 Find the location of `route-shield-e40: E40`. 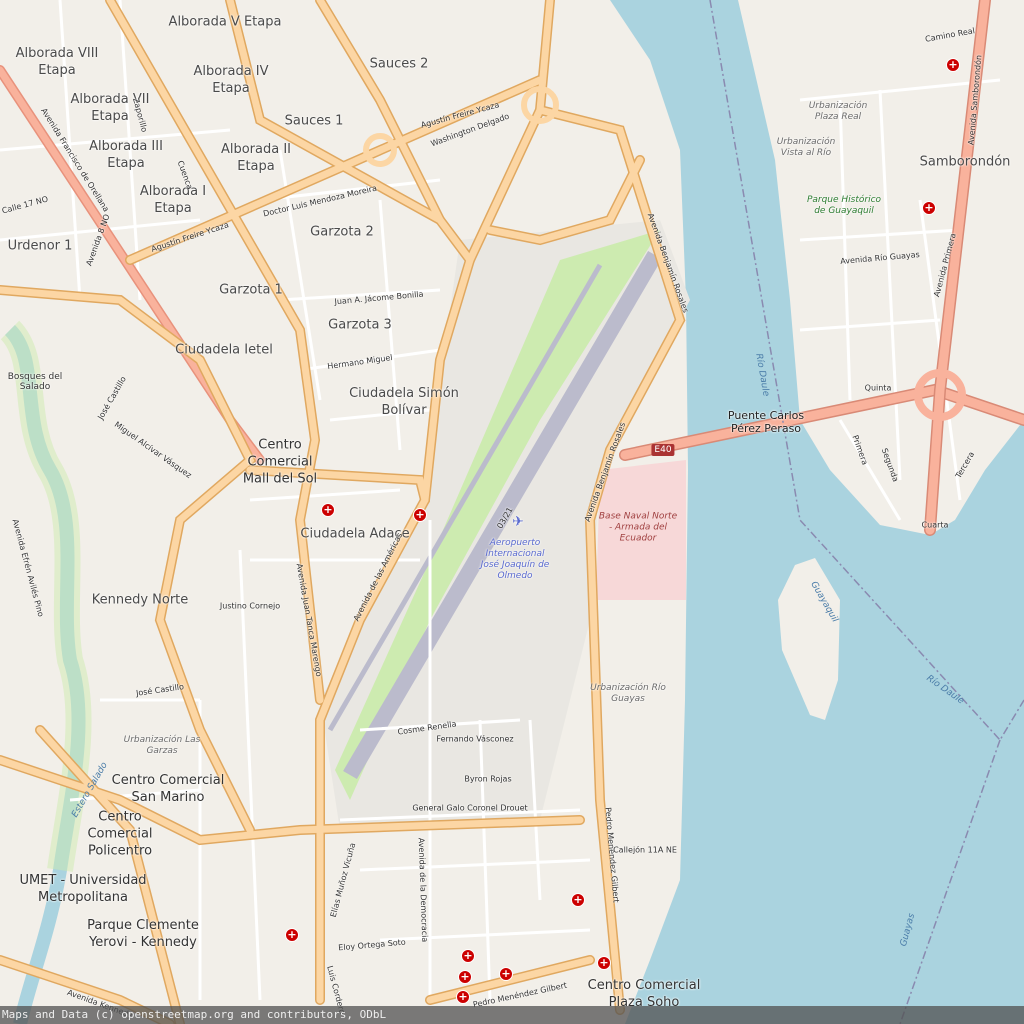

route-shield-e40: E40 is located at coordinates (663, 450).